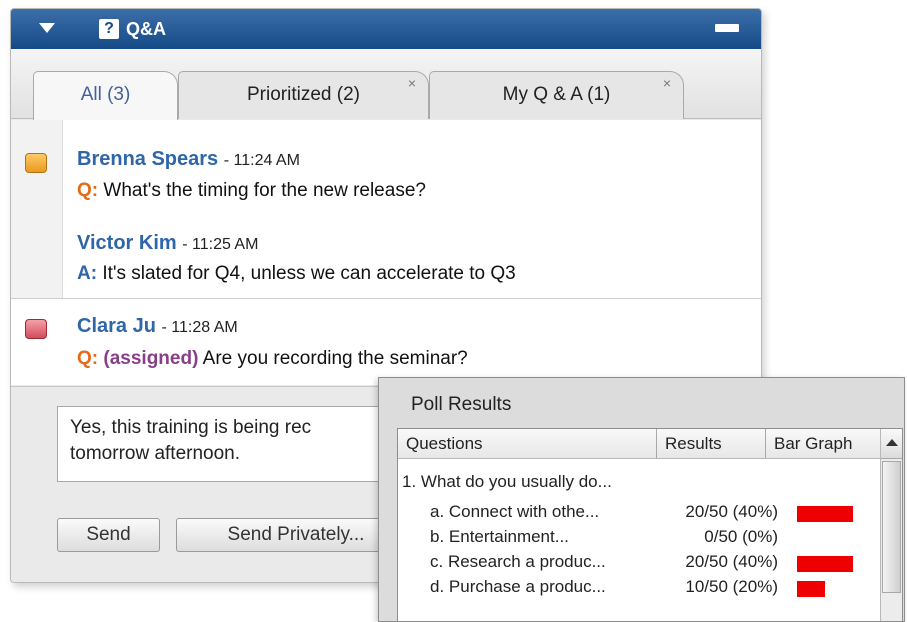 The height and width of the screenshot is (622, 907). What do you see at coordinates (146, 29) in the screenshot?
I see `panel-title: Q&A` at bounding box center [146, 29].